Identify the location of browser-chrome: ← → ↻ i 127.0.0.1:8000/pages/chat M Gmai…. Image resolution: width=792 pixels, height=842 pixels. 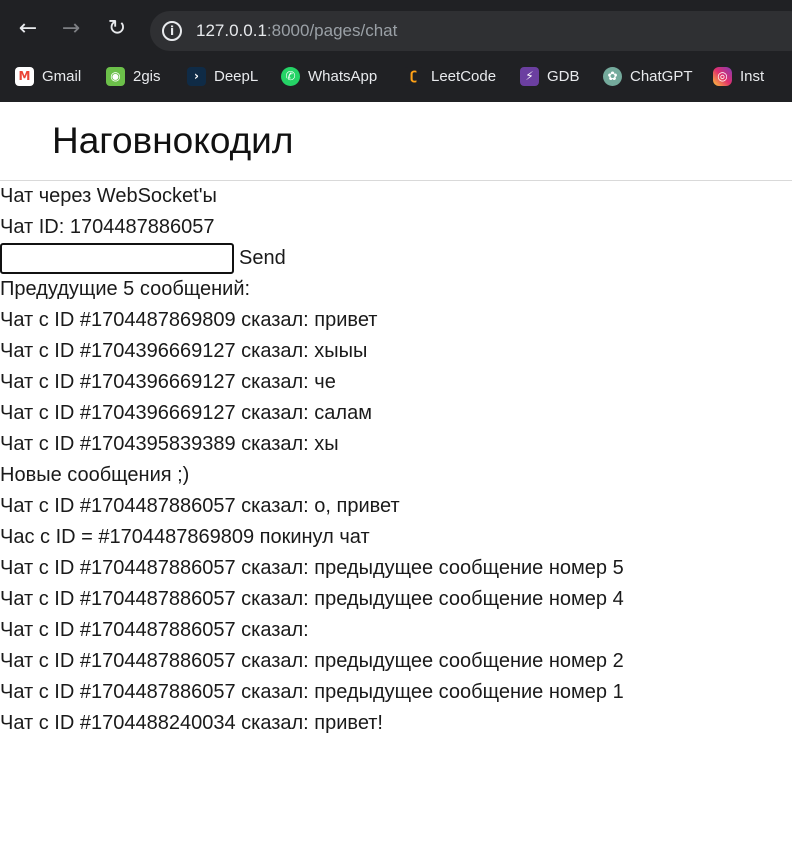
(396, 51).